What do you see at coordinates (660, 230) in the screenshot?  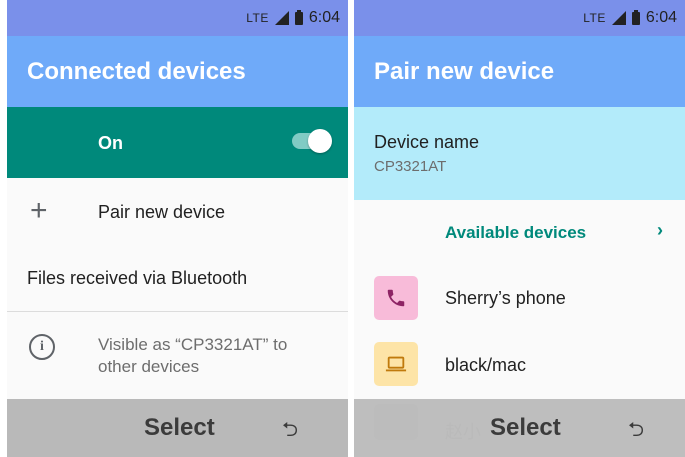 I see `scanning-indicator-icon: ›` at bounding box center [660, 230].